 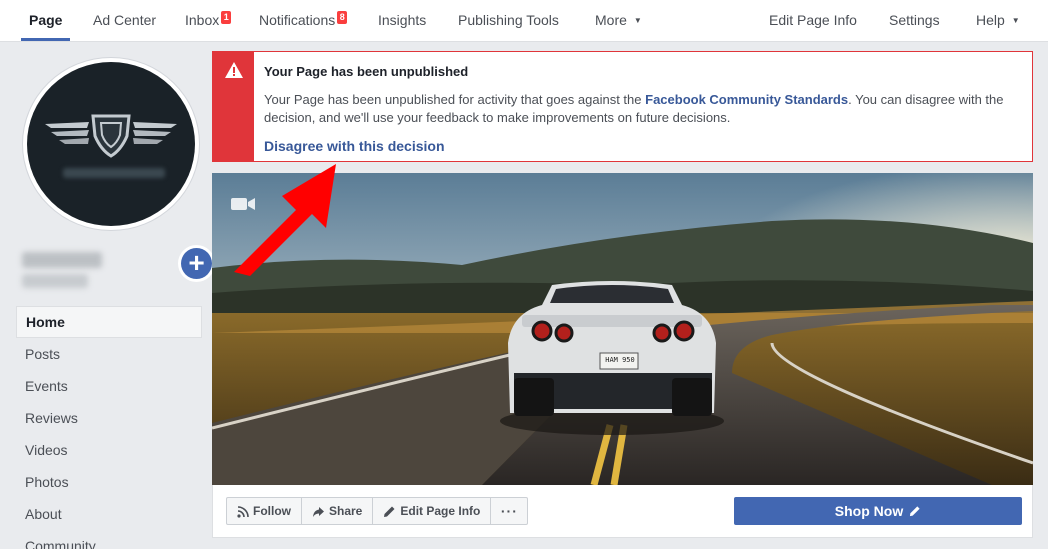 What do you see at coordinates (869, 511) in the screenshot?
I see `shop-now-label: Shop Now` at bounding box center [869, 511].